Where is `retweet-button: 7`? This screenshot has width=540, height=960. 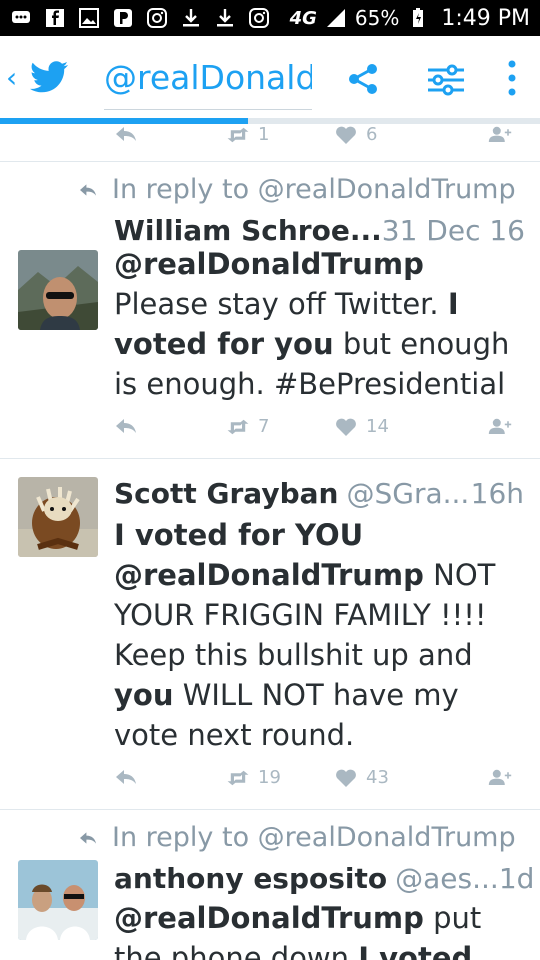 retweet-button: 7 is located at coordinates (247, 426).